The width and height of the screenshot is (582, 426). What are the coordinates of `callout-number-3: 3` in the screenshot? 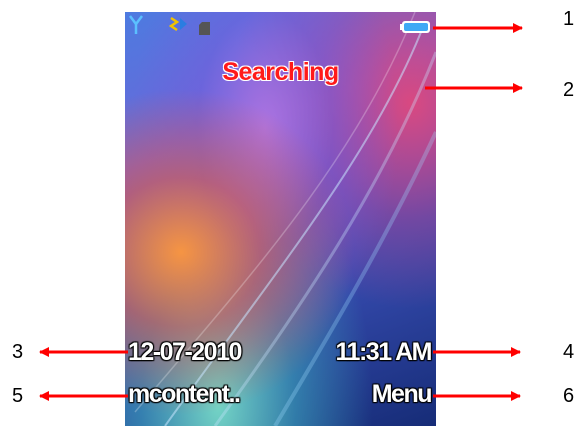 It's located at (18, 352).